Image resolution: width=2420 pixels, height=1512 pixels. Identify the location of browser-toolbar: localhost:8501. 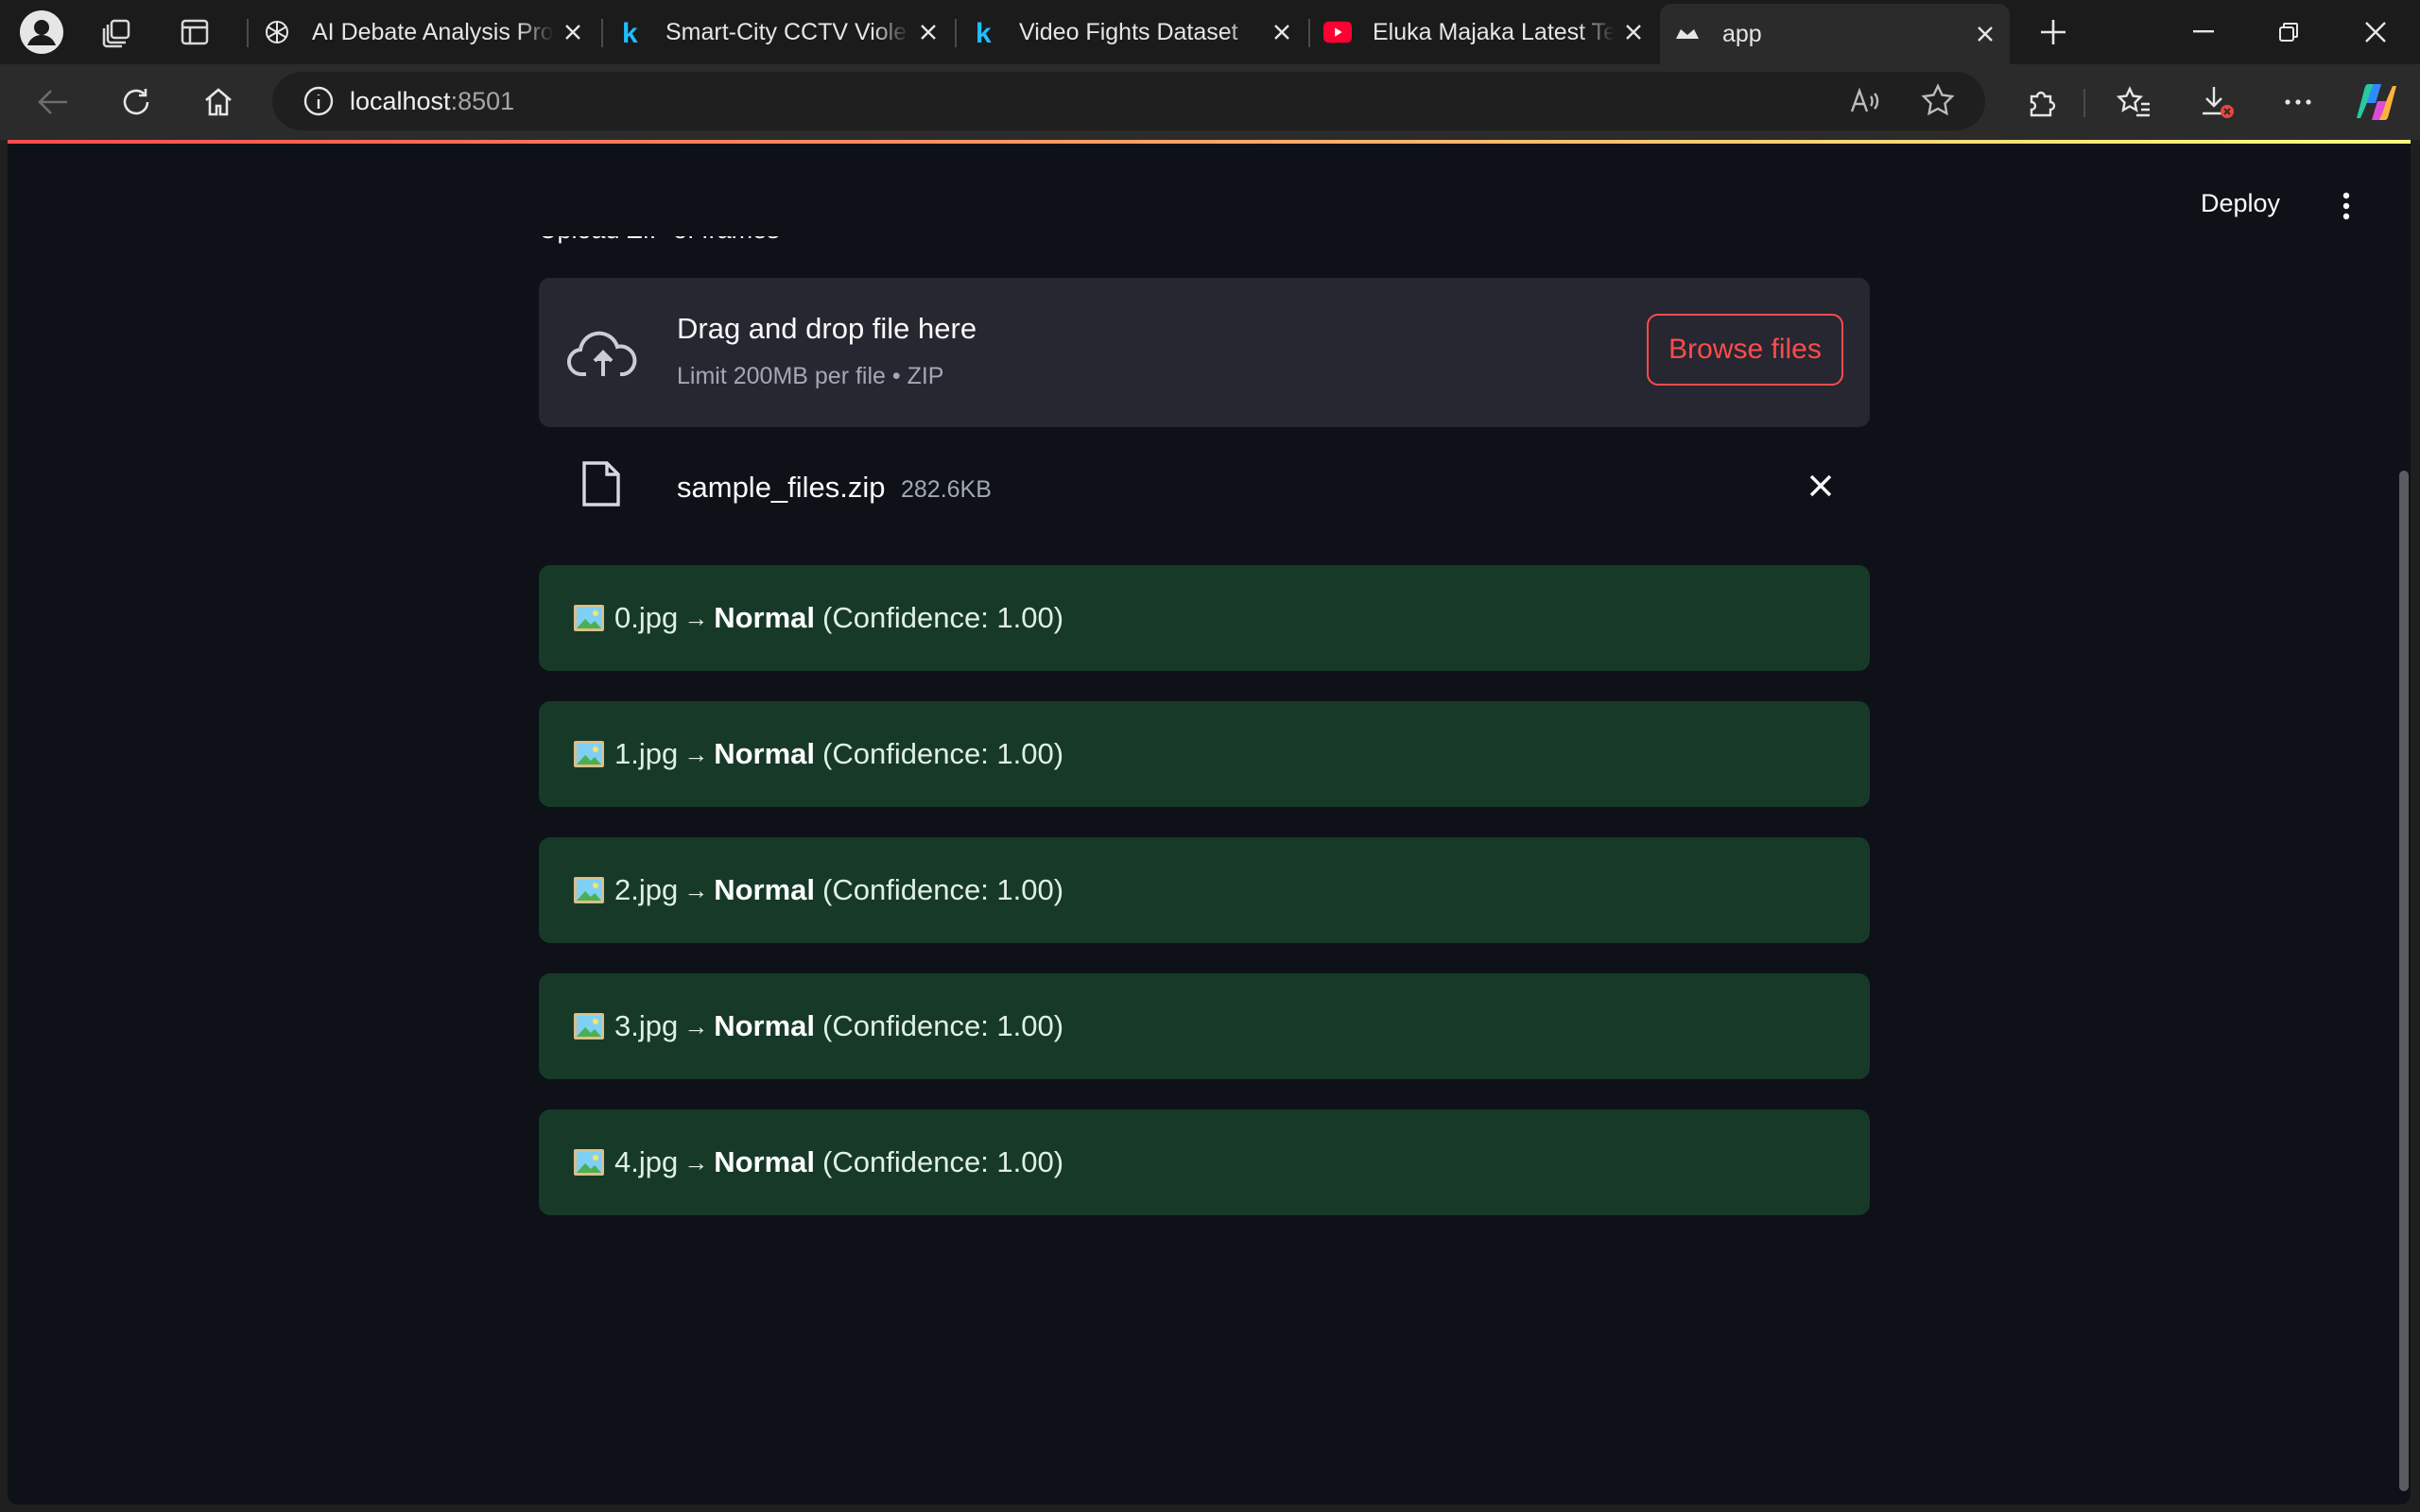
(1210, 102).